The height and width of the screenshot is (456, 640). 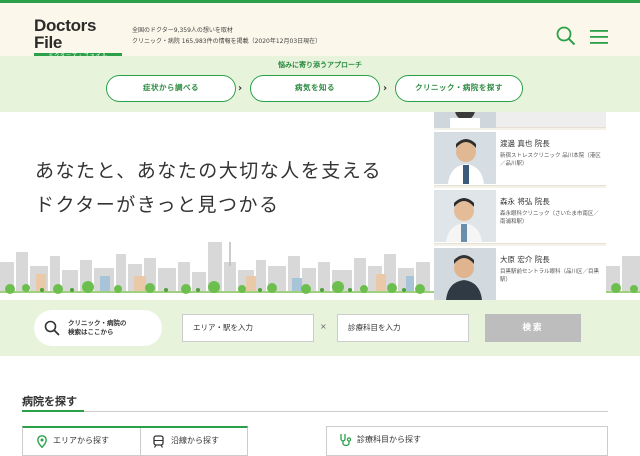 What do you see at coordinates (520, 120) in the screenshot?
I see `doctor-card-partial` at bounding box center [520, 120].